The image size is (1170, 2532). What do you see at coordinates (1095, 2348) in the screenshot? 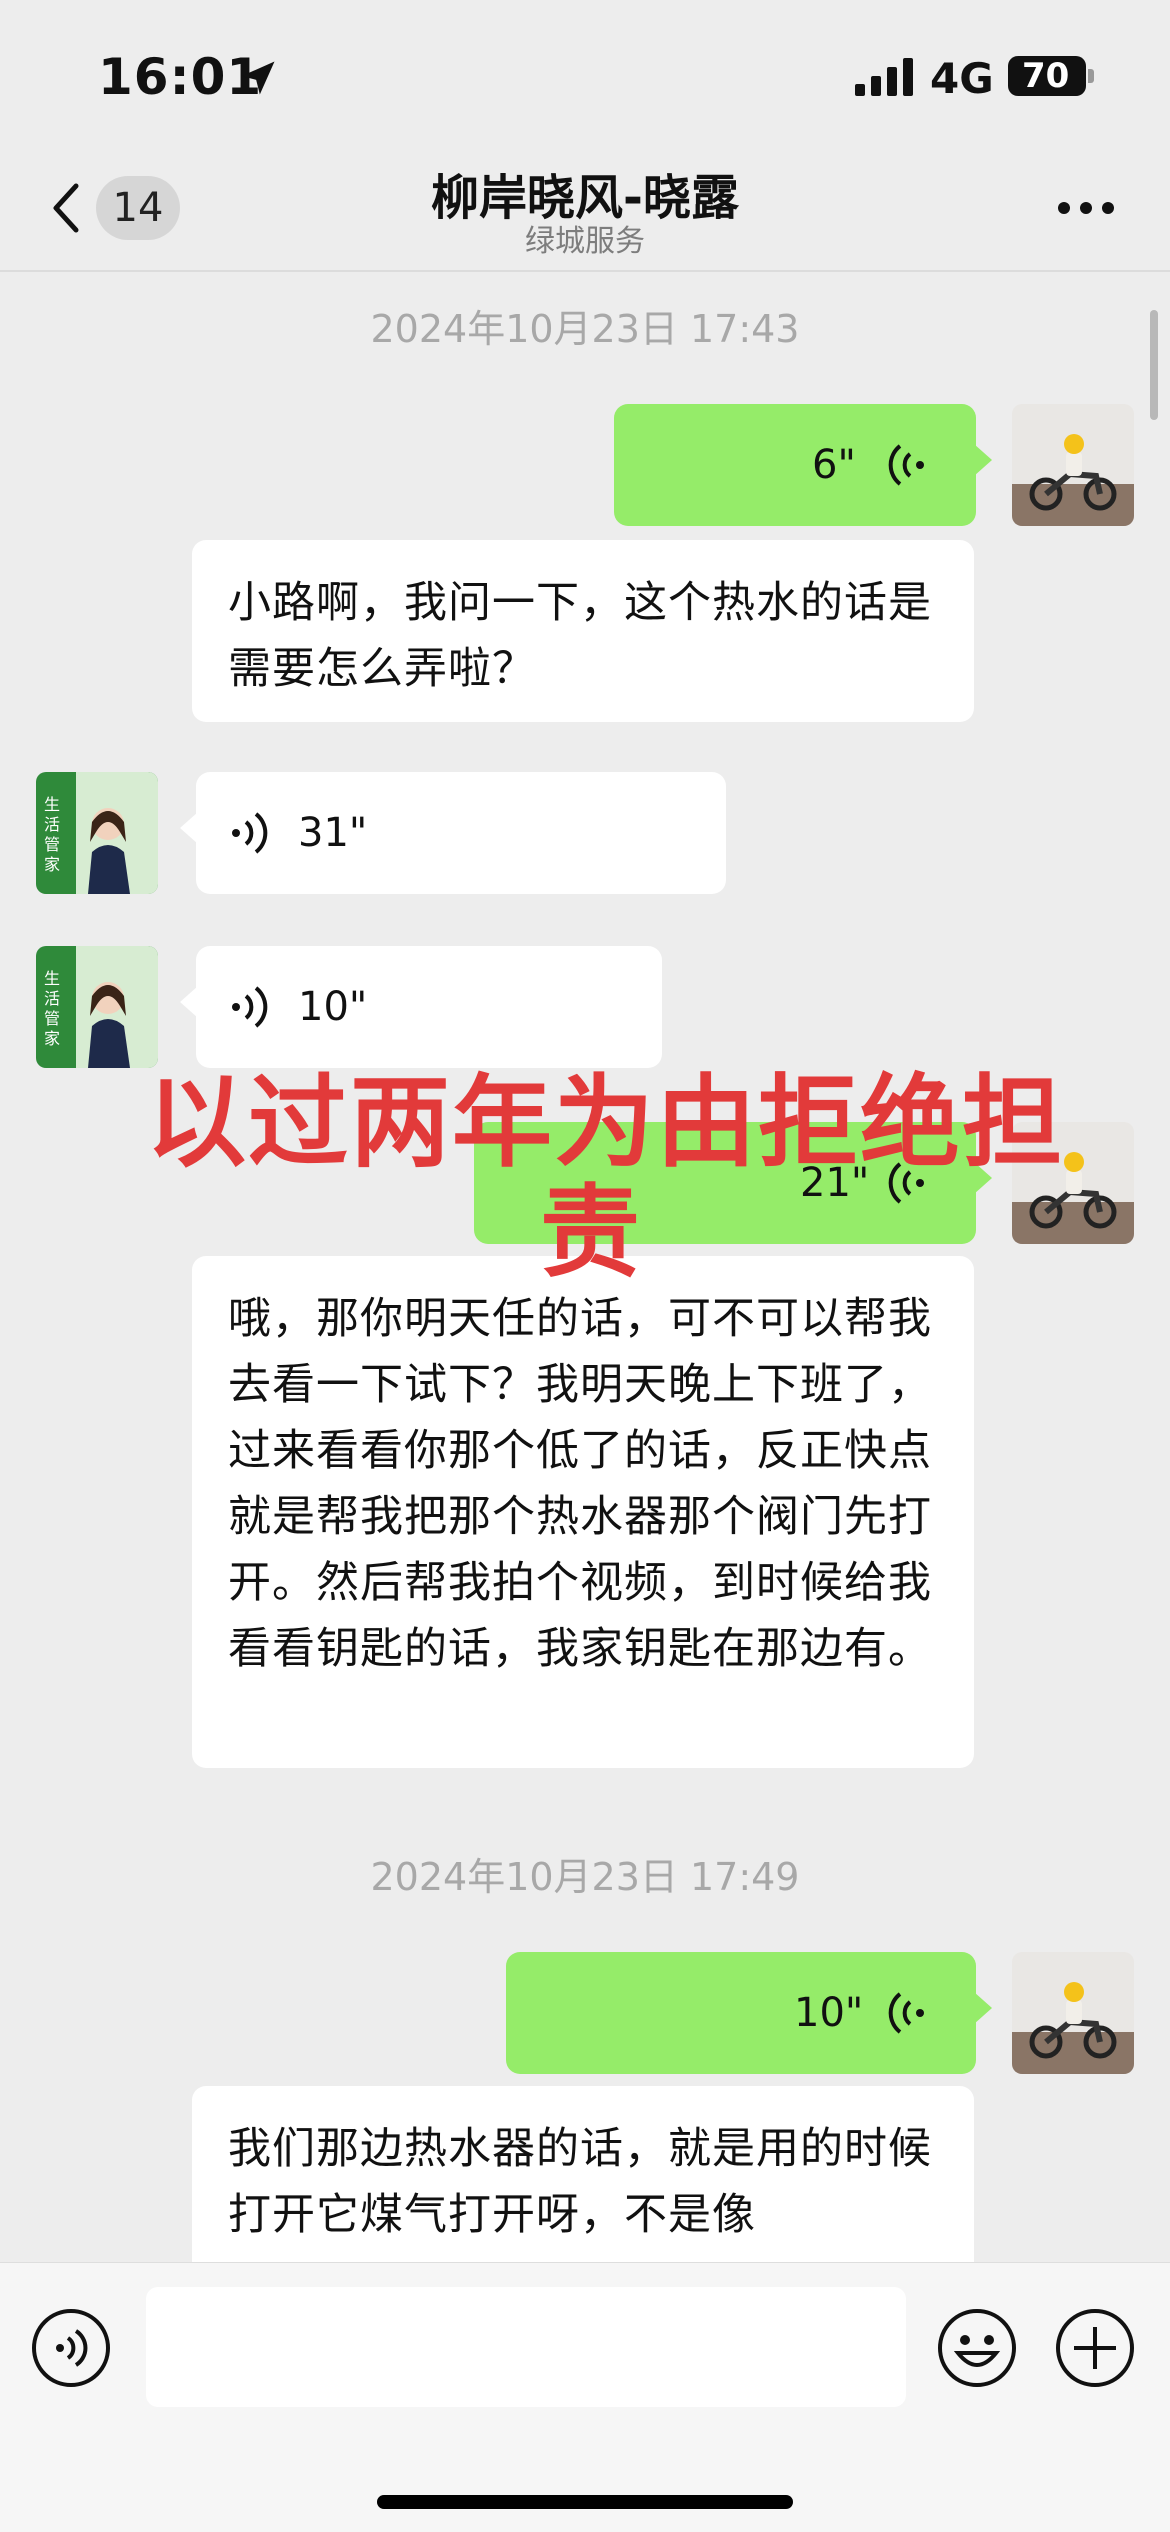
I see `plus-icon` at bounding box center [1095, 2348].